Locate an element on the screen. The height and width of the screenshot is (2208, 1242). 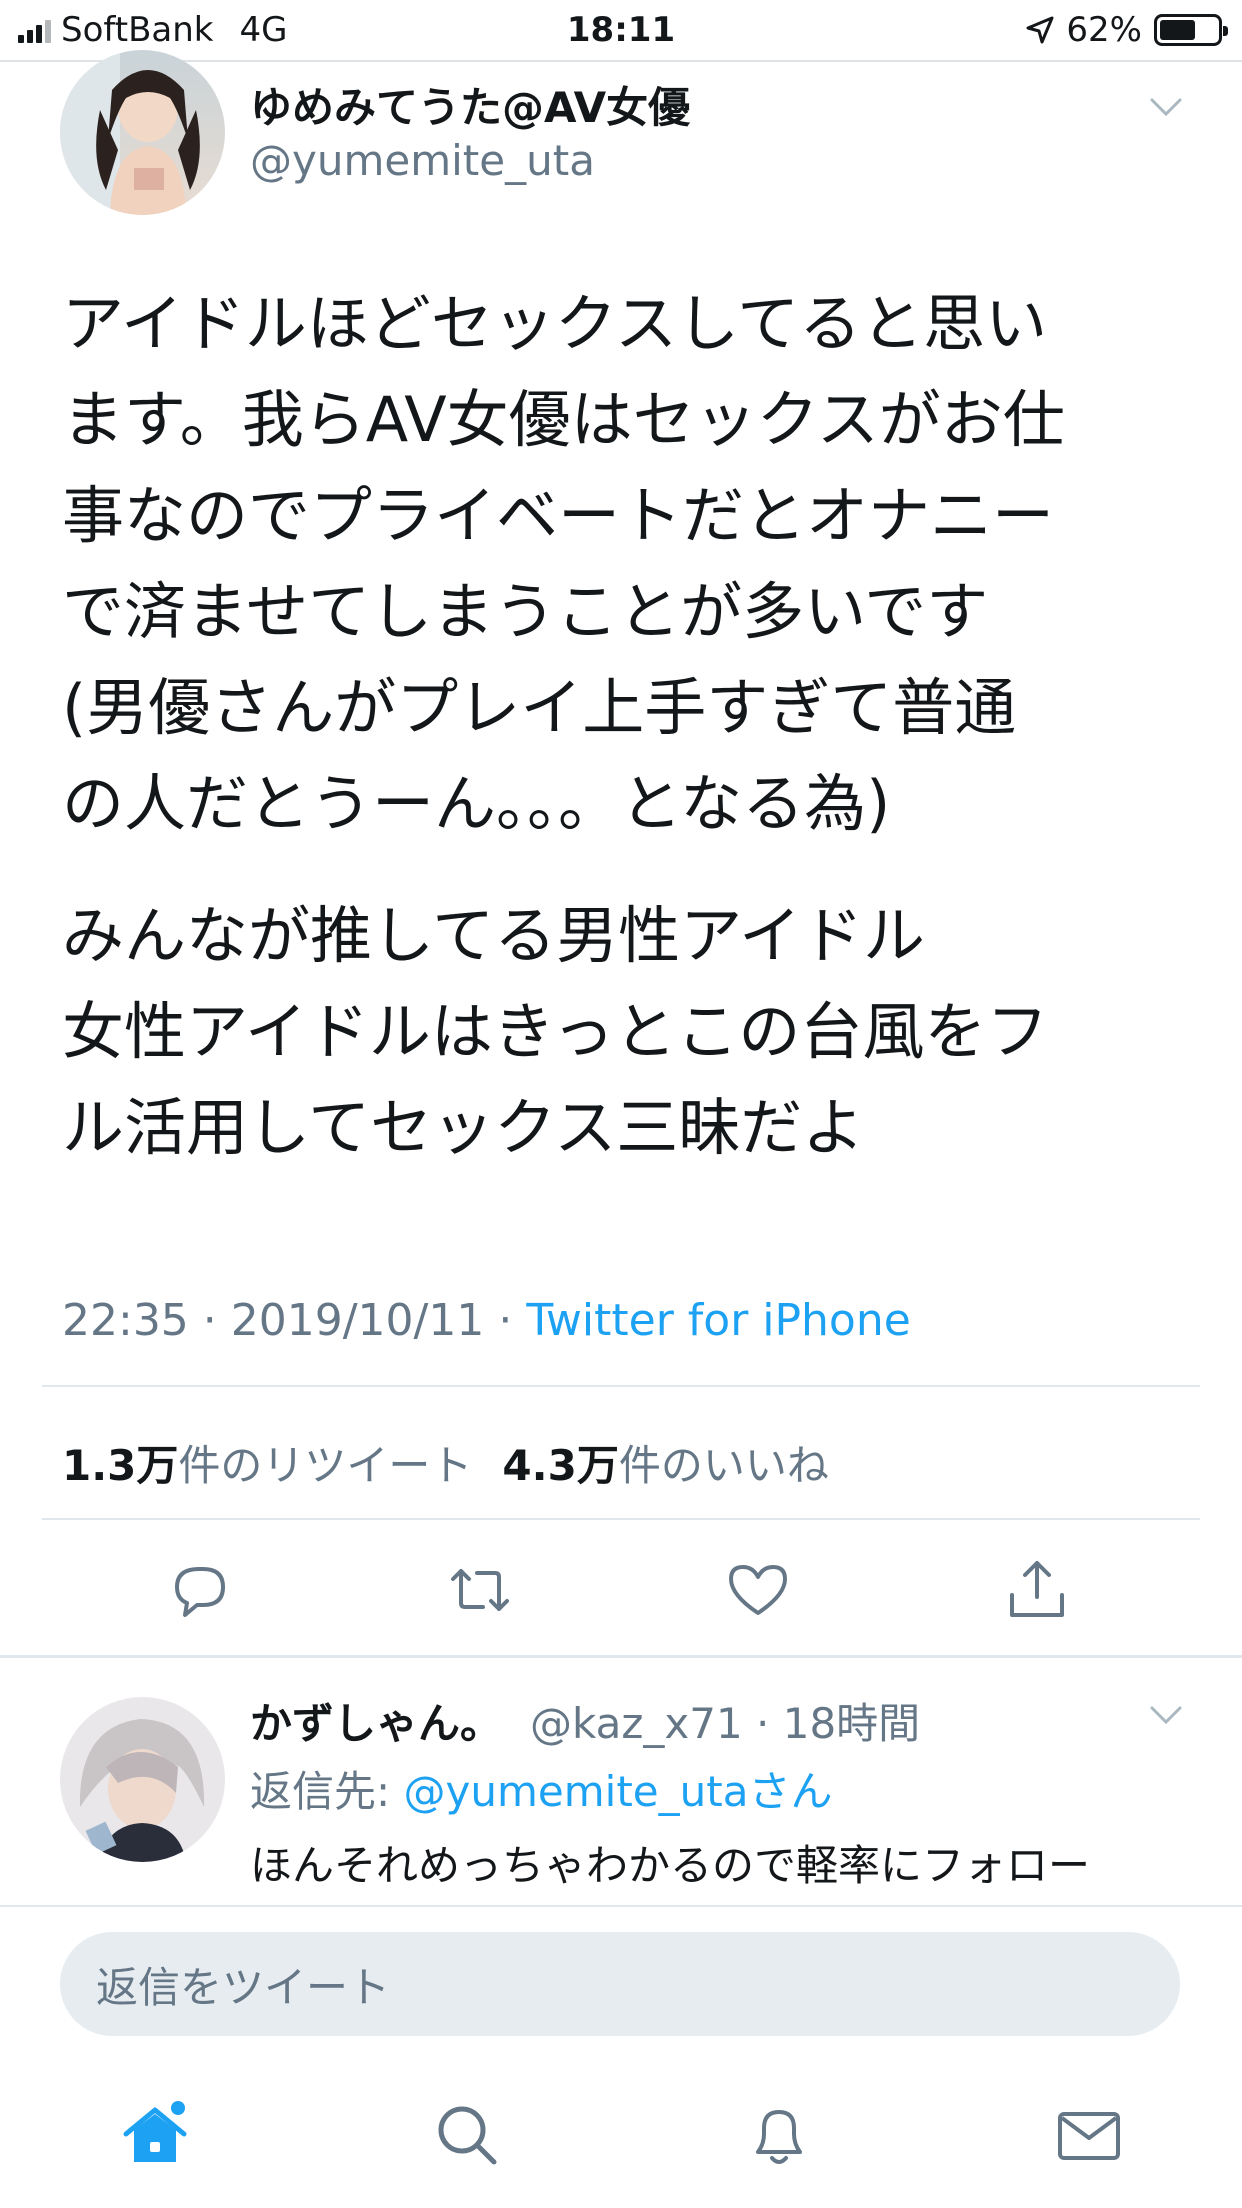
reply-to-line: 返信先: @yumemite_utaさん is located at coordinates (541, 1788).